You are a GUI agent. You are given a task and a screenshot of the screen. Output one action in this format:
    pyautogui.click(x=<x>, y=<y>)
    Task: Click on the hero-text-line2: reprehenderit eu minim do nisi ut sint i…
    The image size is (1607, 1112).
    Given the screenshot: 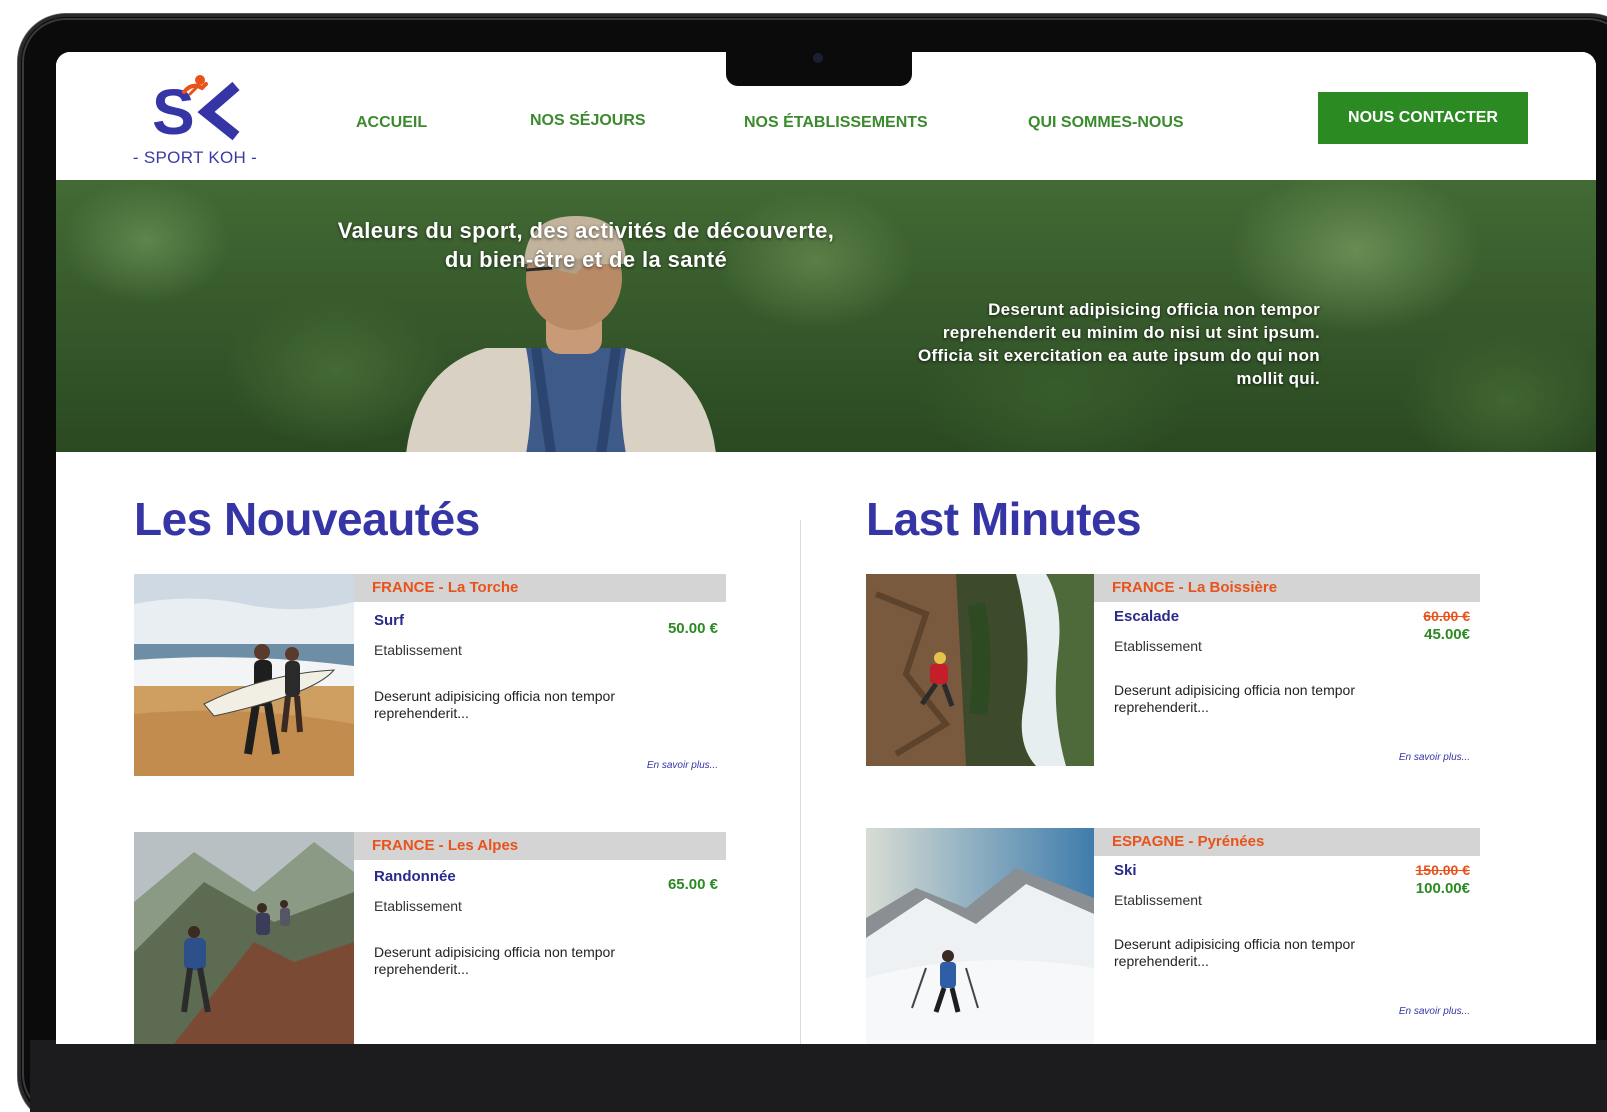 What is the action you would take?
    pyautogui.click(x=1131, y=332)
    